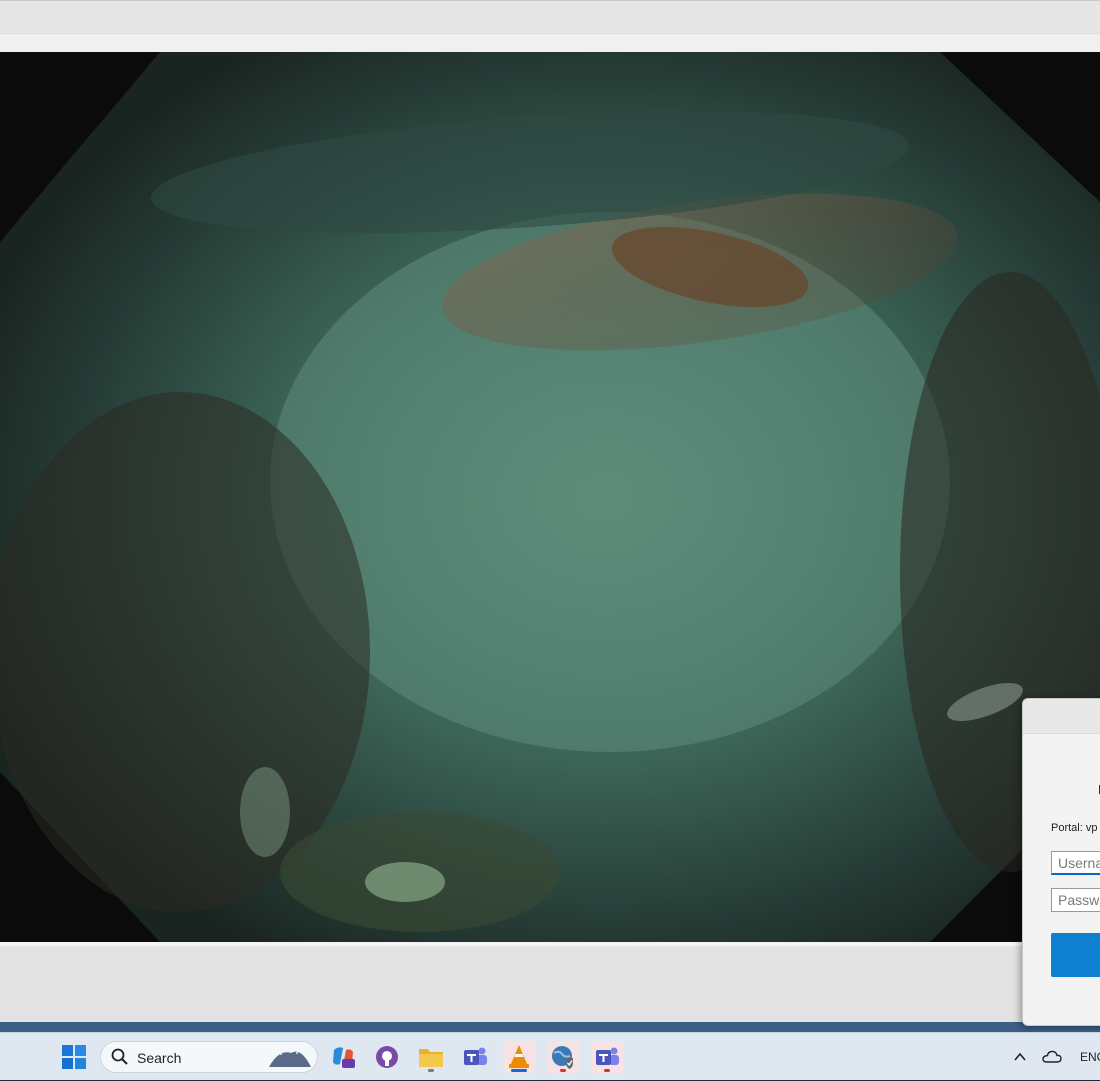  I want to click on taskbar-app-vpn-client, so click(563, 1057).